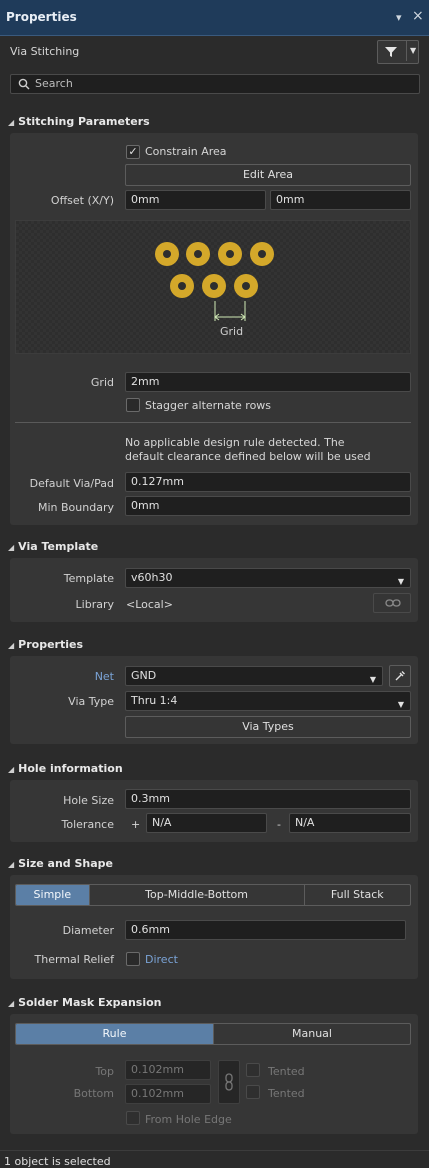 This screenshot has height=1168, width=429. Describe the element at coordinates (268, 799) in the screenshot. I see `hole-size-input: 0.3mm` at that location.